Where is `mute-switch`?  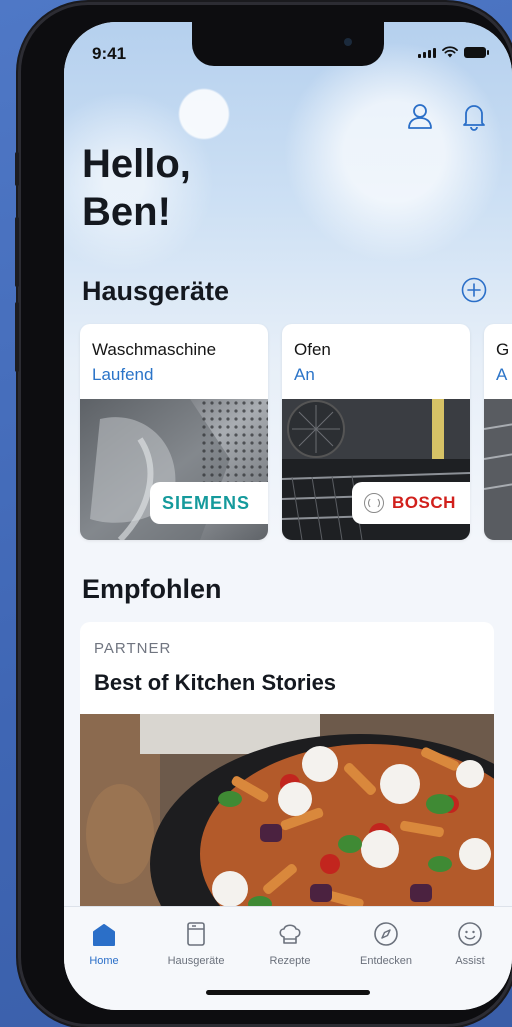 mute-switch is located at coordinates (17, 169).